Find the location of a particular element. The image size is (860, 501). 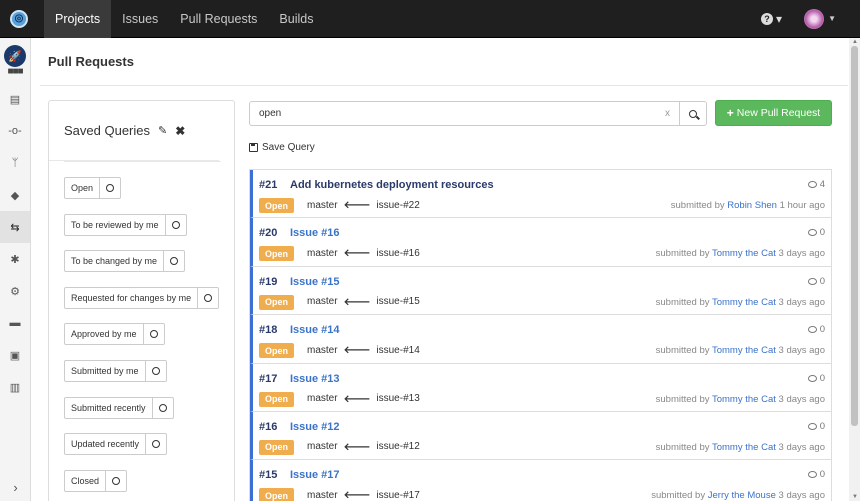

branches-icon: ᛘ is located at coordinates (15, 163).